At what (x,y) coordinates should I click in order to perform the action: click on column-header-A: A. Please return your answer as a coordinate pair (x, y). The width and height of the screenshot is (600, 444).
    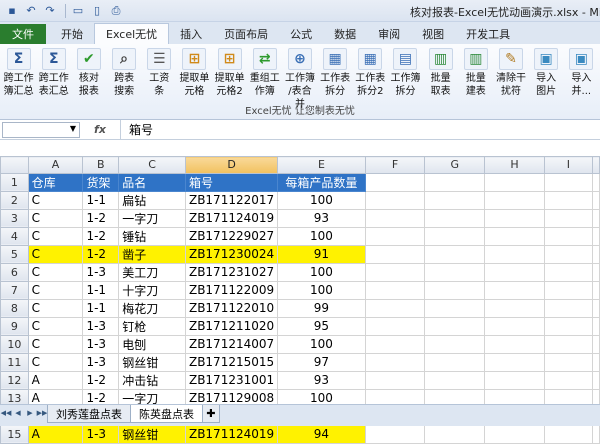
    Looking at the image, I should click on (55, 165).